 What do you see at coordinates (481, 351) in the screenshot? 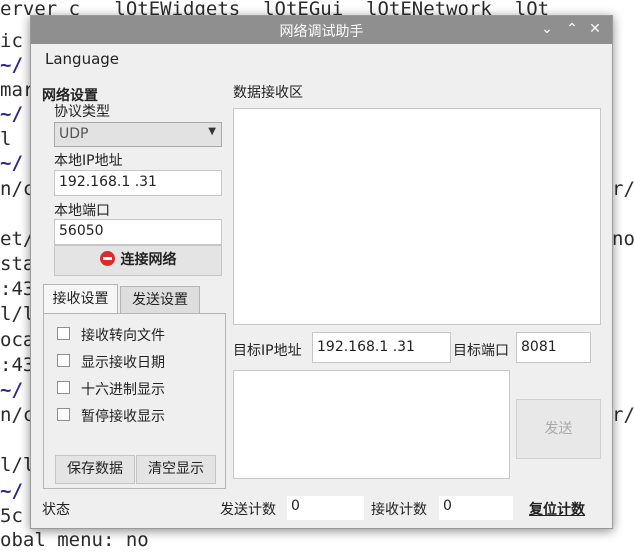
I see `target-port-label: 目标端口` at bounding box center [481, 351].